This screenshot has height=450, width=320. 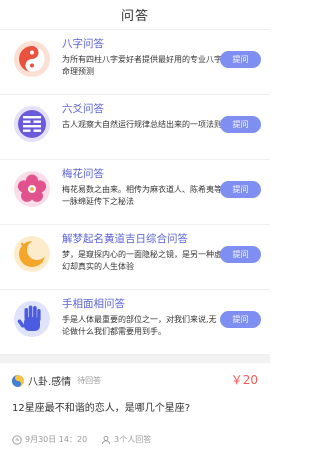 What do you see at coordinates (18, 380) in the screenshot?
I see `category-logo-icon` at bounding box center [18, 380].